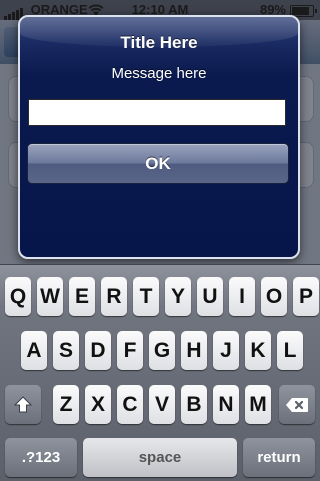 The image size is (320, 481). Describe the element at coordinates (226, 350) in the screenshot. I see `key-j: J` at that location.